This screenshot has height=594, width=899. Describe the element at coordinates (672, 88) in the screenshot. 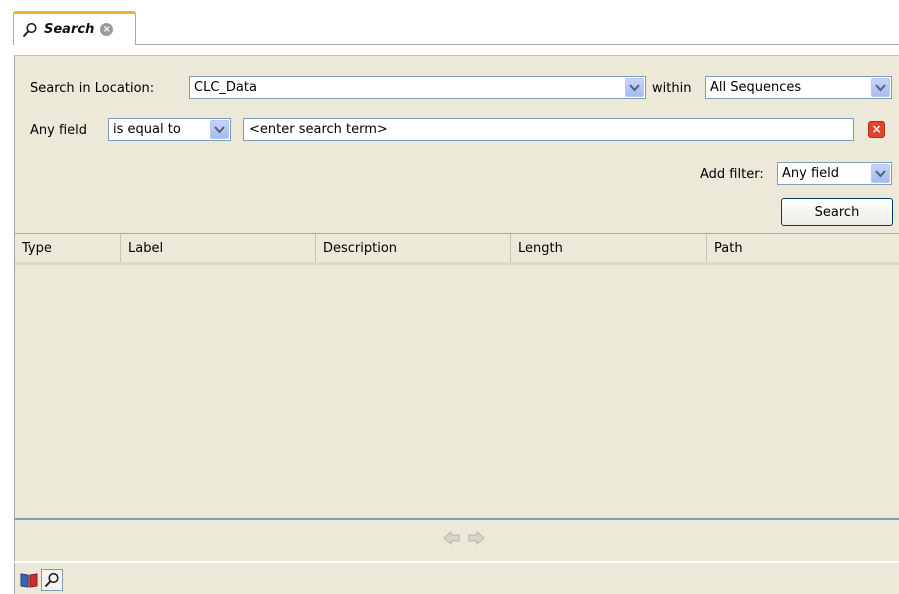

I see `within-label: within` at that location.